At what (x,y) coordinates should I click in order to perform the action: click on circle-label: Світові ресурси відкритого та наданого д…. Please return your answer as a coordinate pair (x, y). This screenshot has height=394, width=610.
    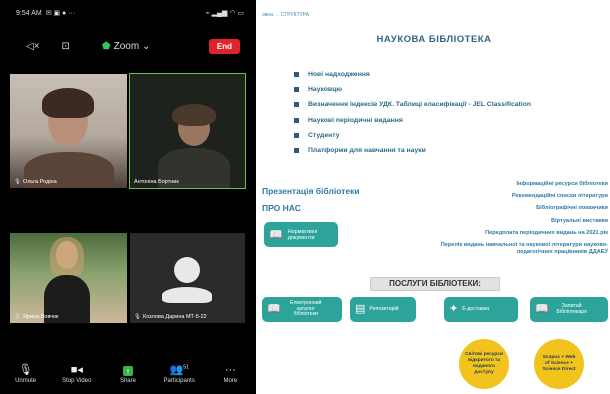
    Looking at the image, I should click on (484, 363).